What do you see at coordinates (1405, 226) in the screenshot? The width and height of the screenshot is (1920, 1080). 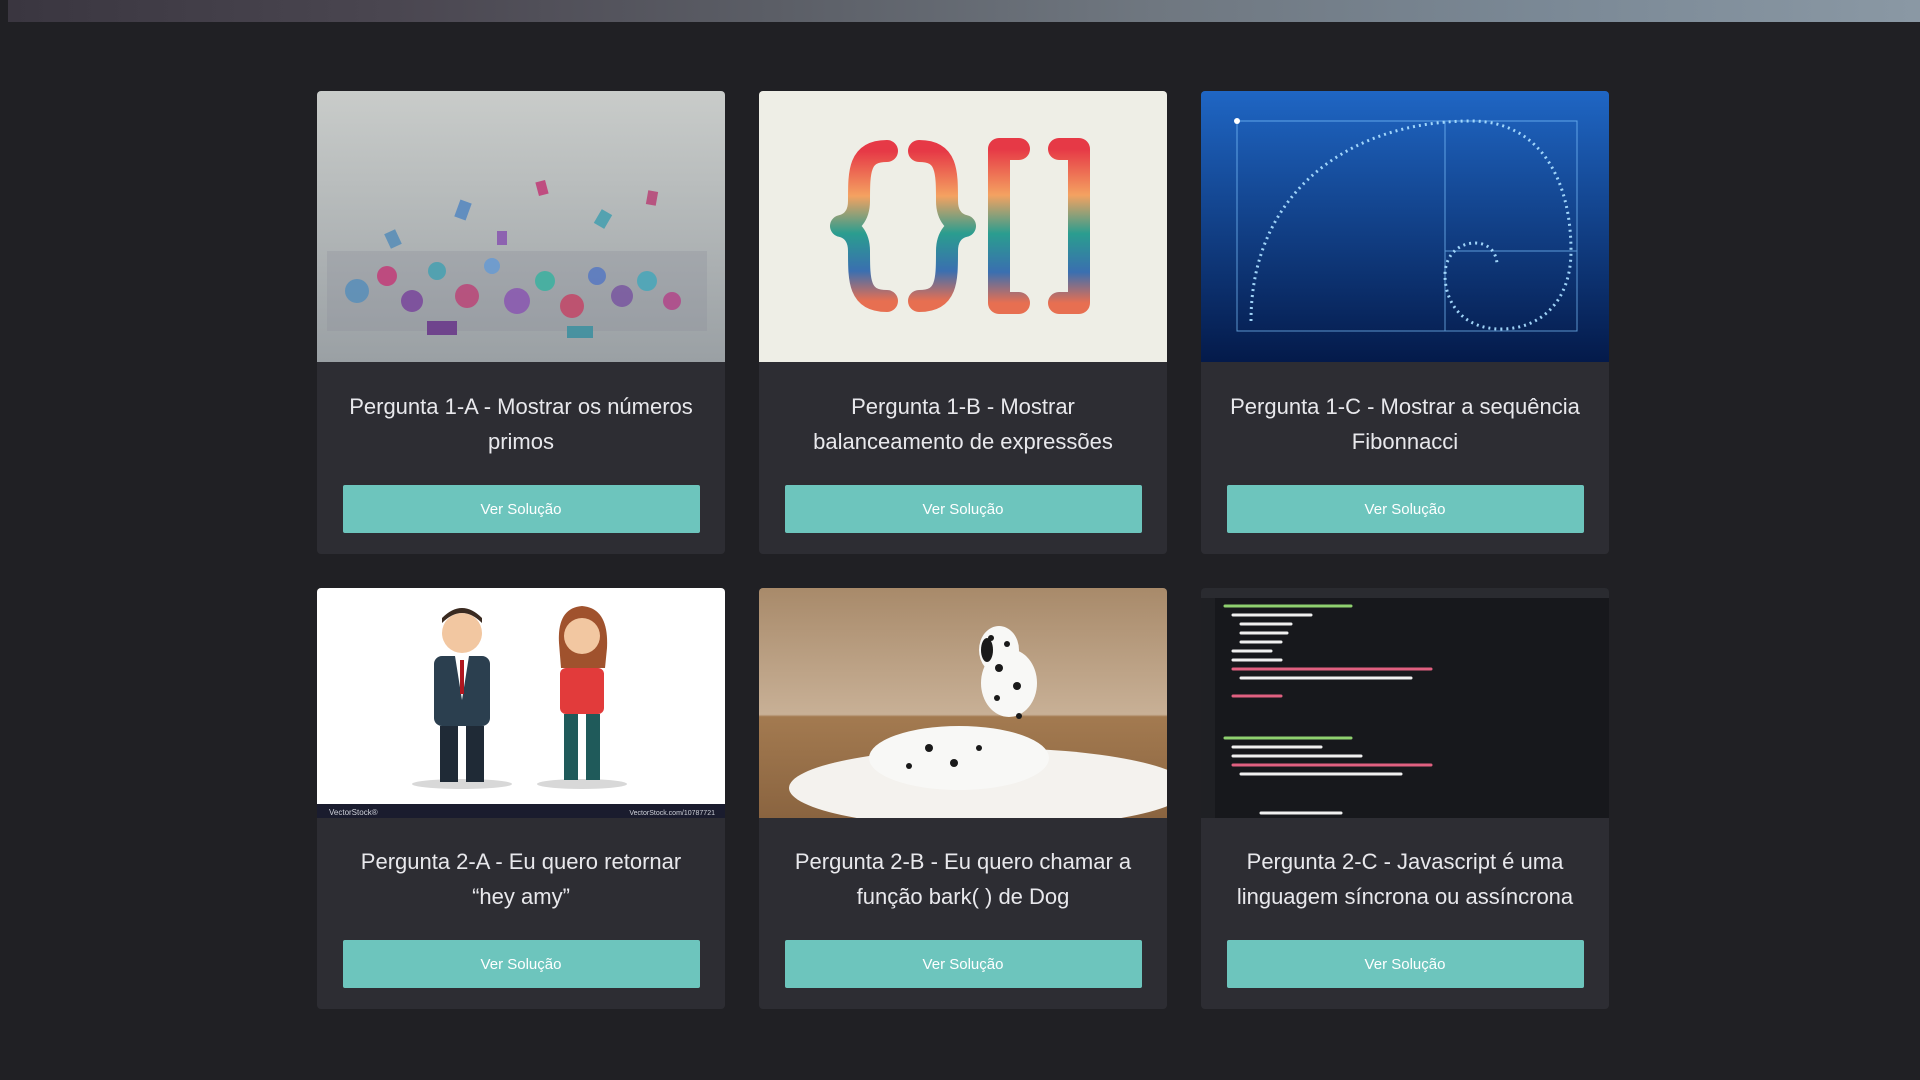 I see `card-image-fibonacci-spiral` at bounding box center [1405, 226].